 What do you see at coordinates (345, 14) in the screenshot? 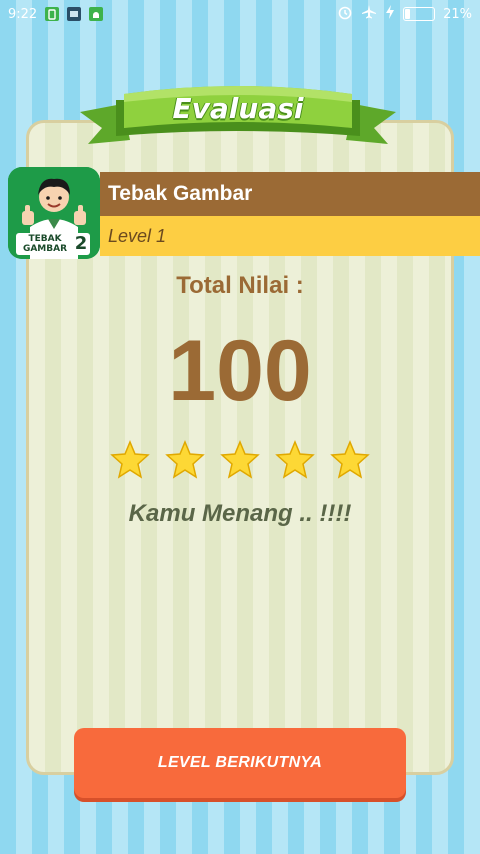
I see `alarm-icon` at bounding box center [345, 14].